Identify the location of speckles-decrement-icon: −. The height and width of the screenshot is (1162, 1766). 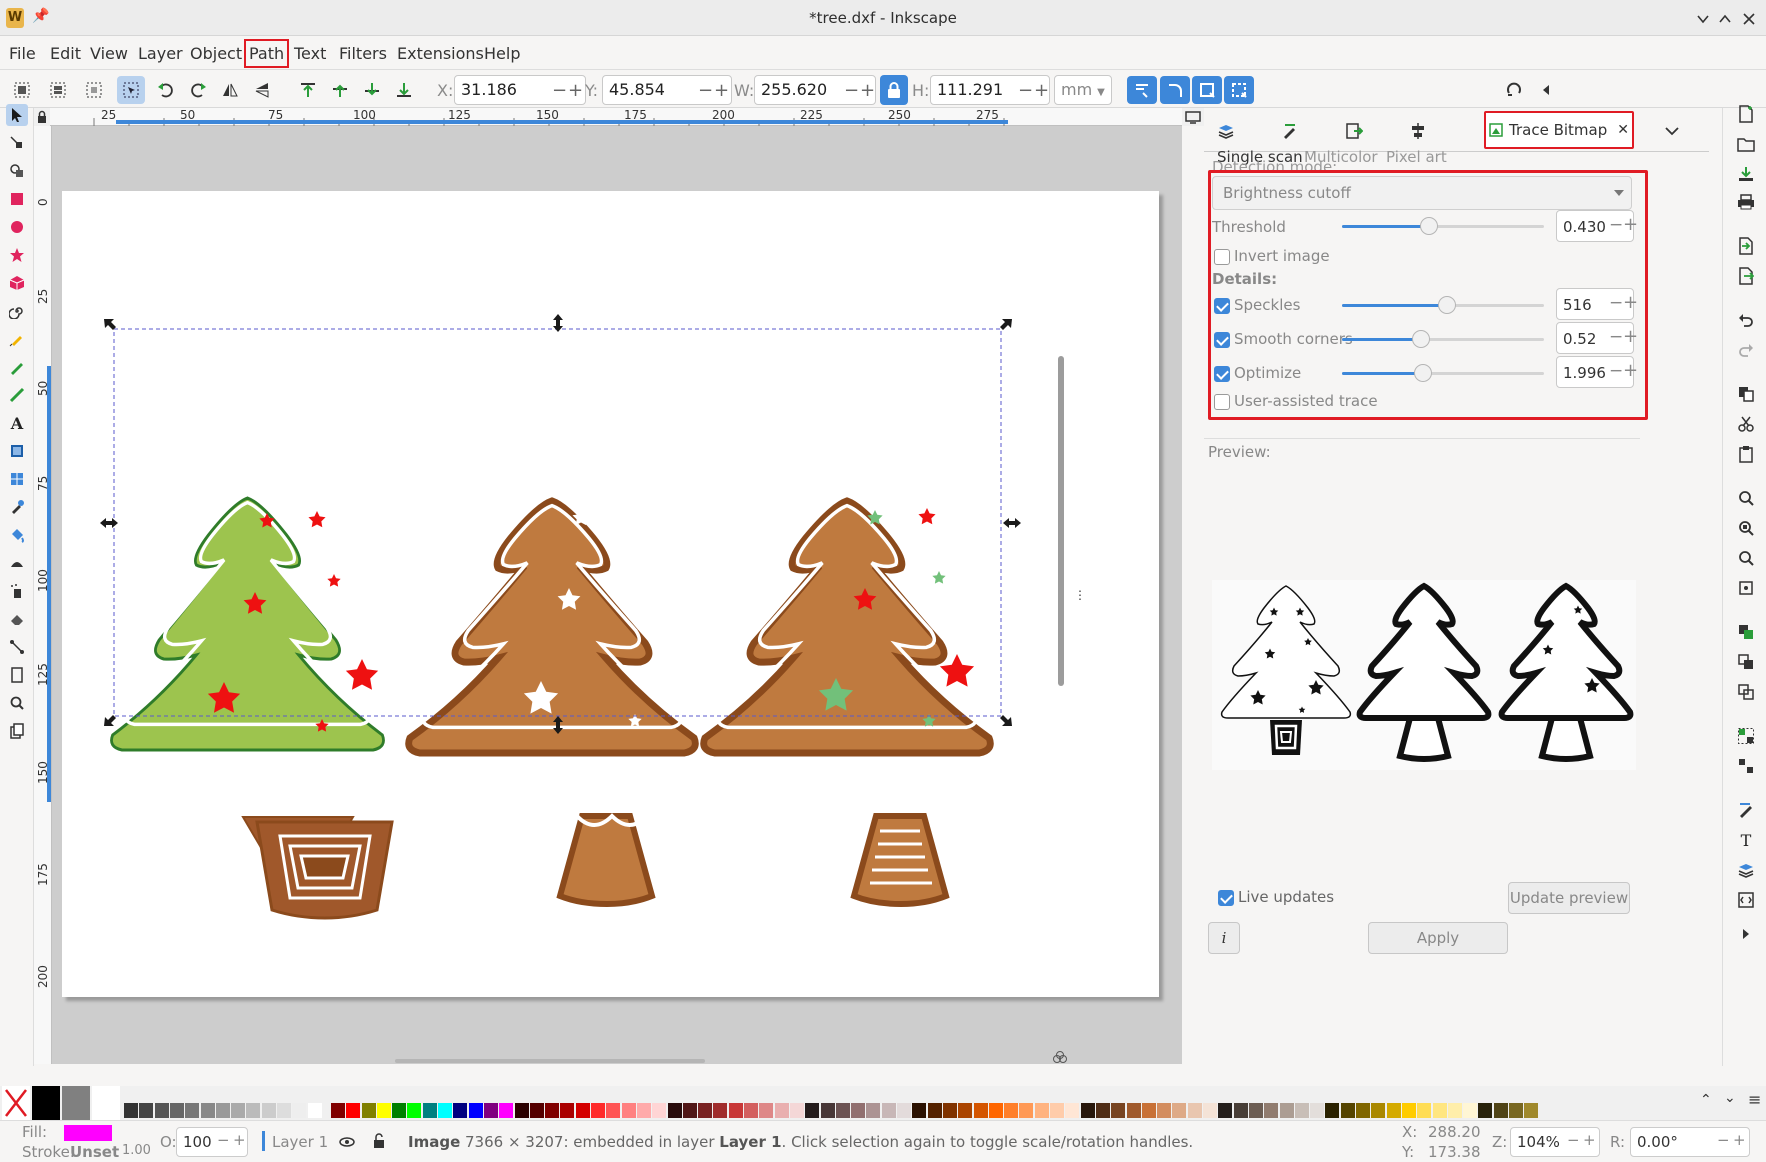
(1616, 303).